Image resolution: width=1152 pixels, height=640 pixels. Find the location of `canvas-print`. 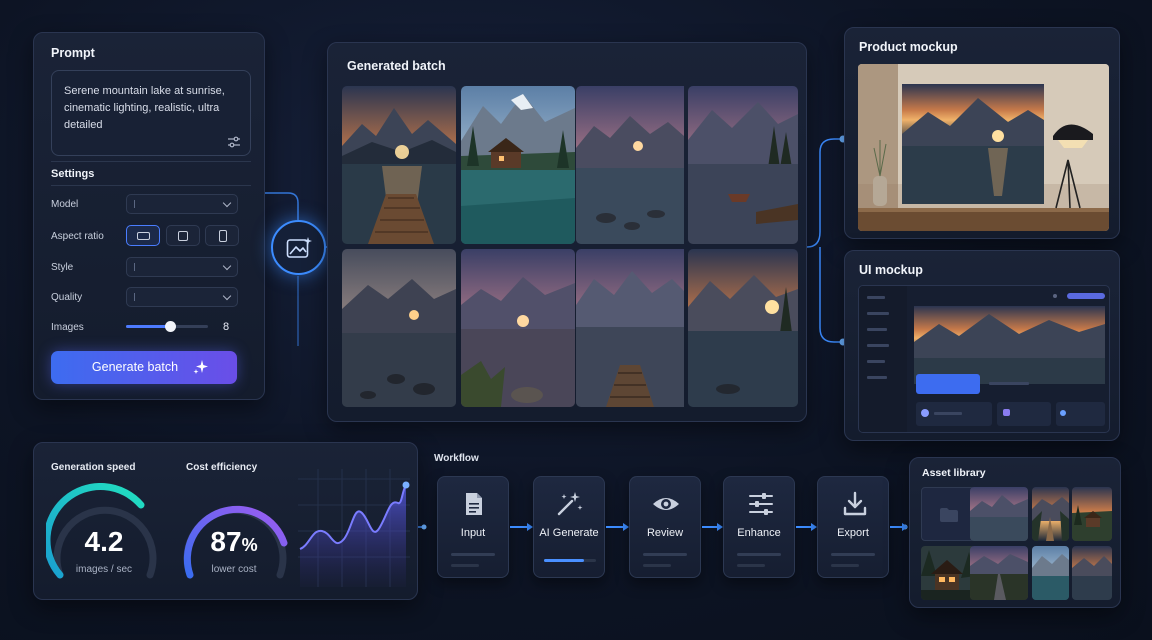

canvas-print is located at coordinates (973, 144).